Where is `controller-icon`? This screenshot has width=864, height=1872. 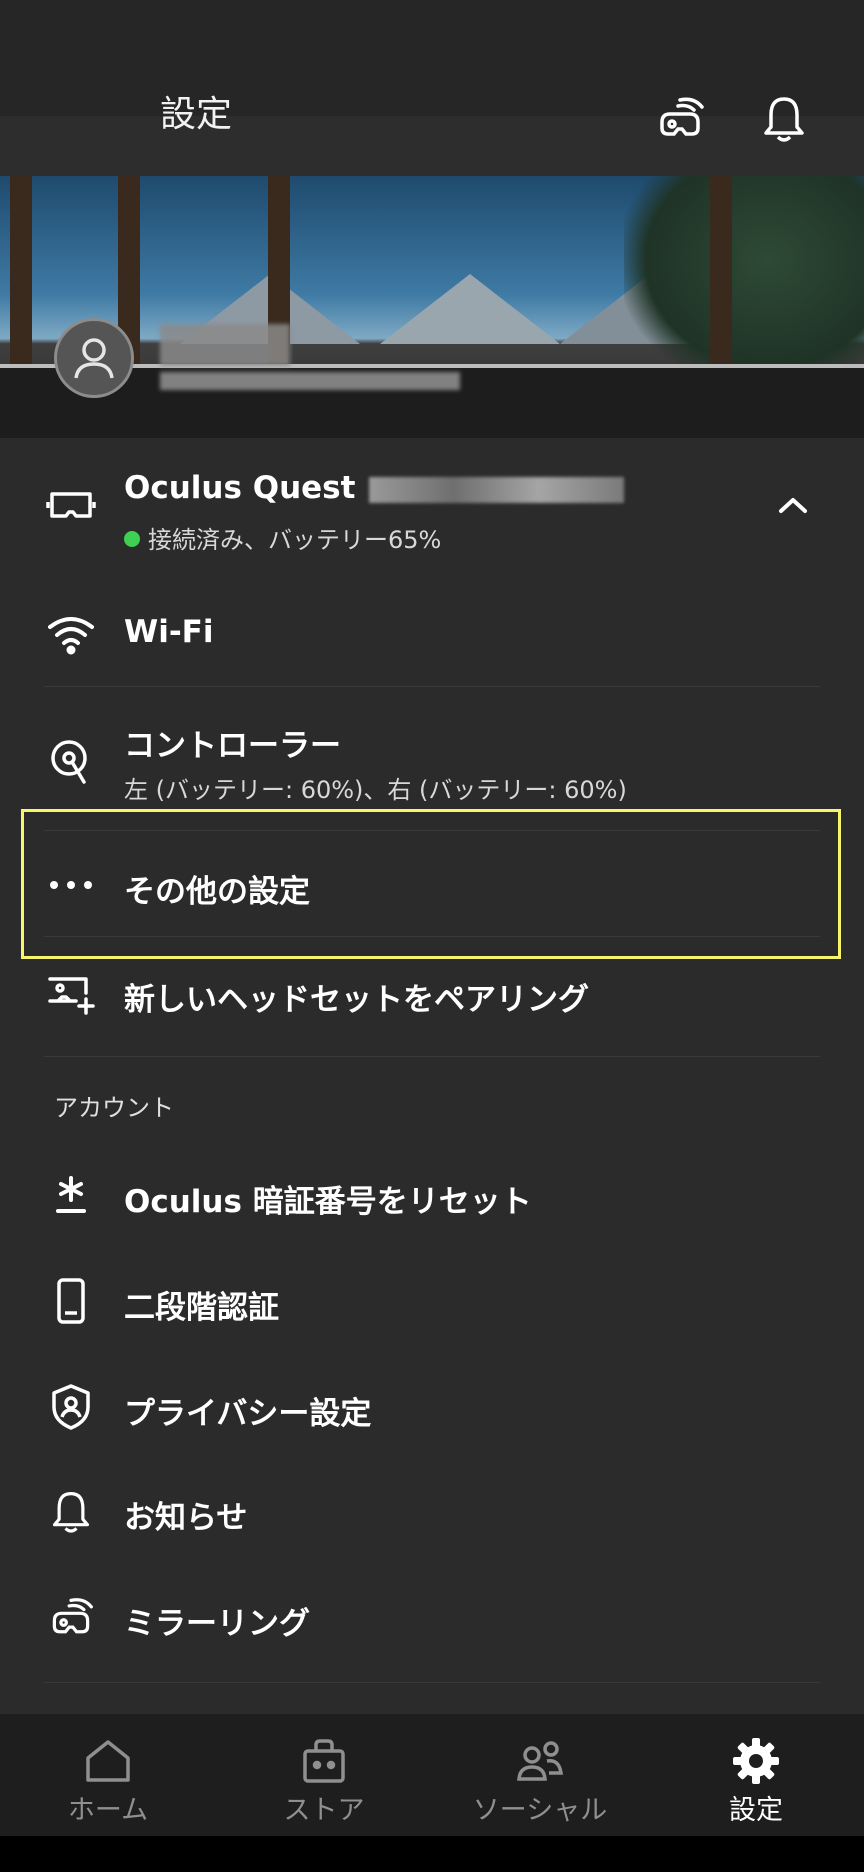
controller-icon is located at coordinates (71, 763).